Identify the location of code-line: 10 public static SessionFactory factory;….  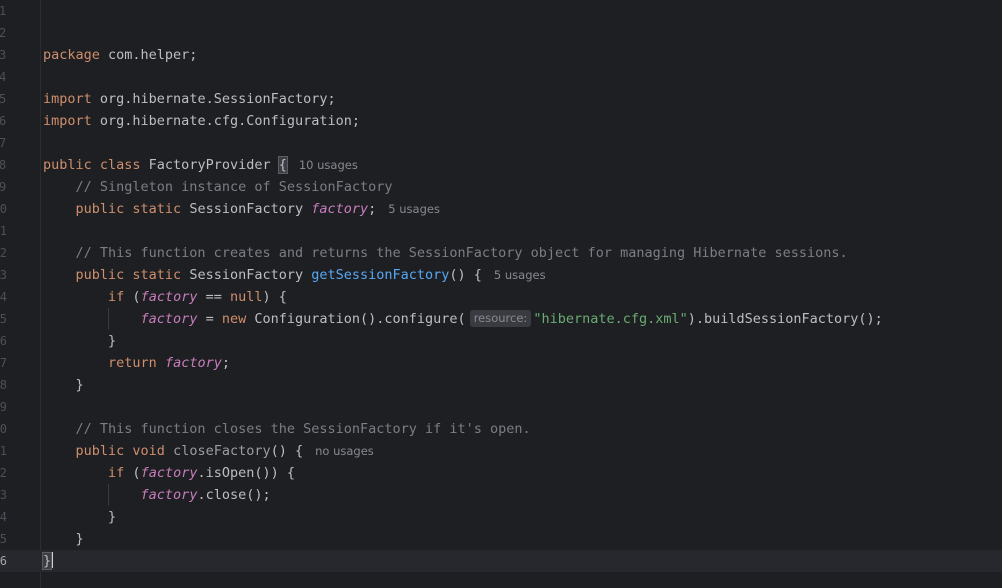
(501, 209).